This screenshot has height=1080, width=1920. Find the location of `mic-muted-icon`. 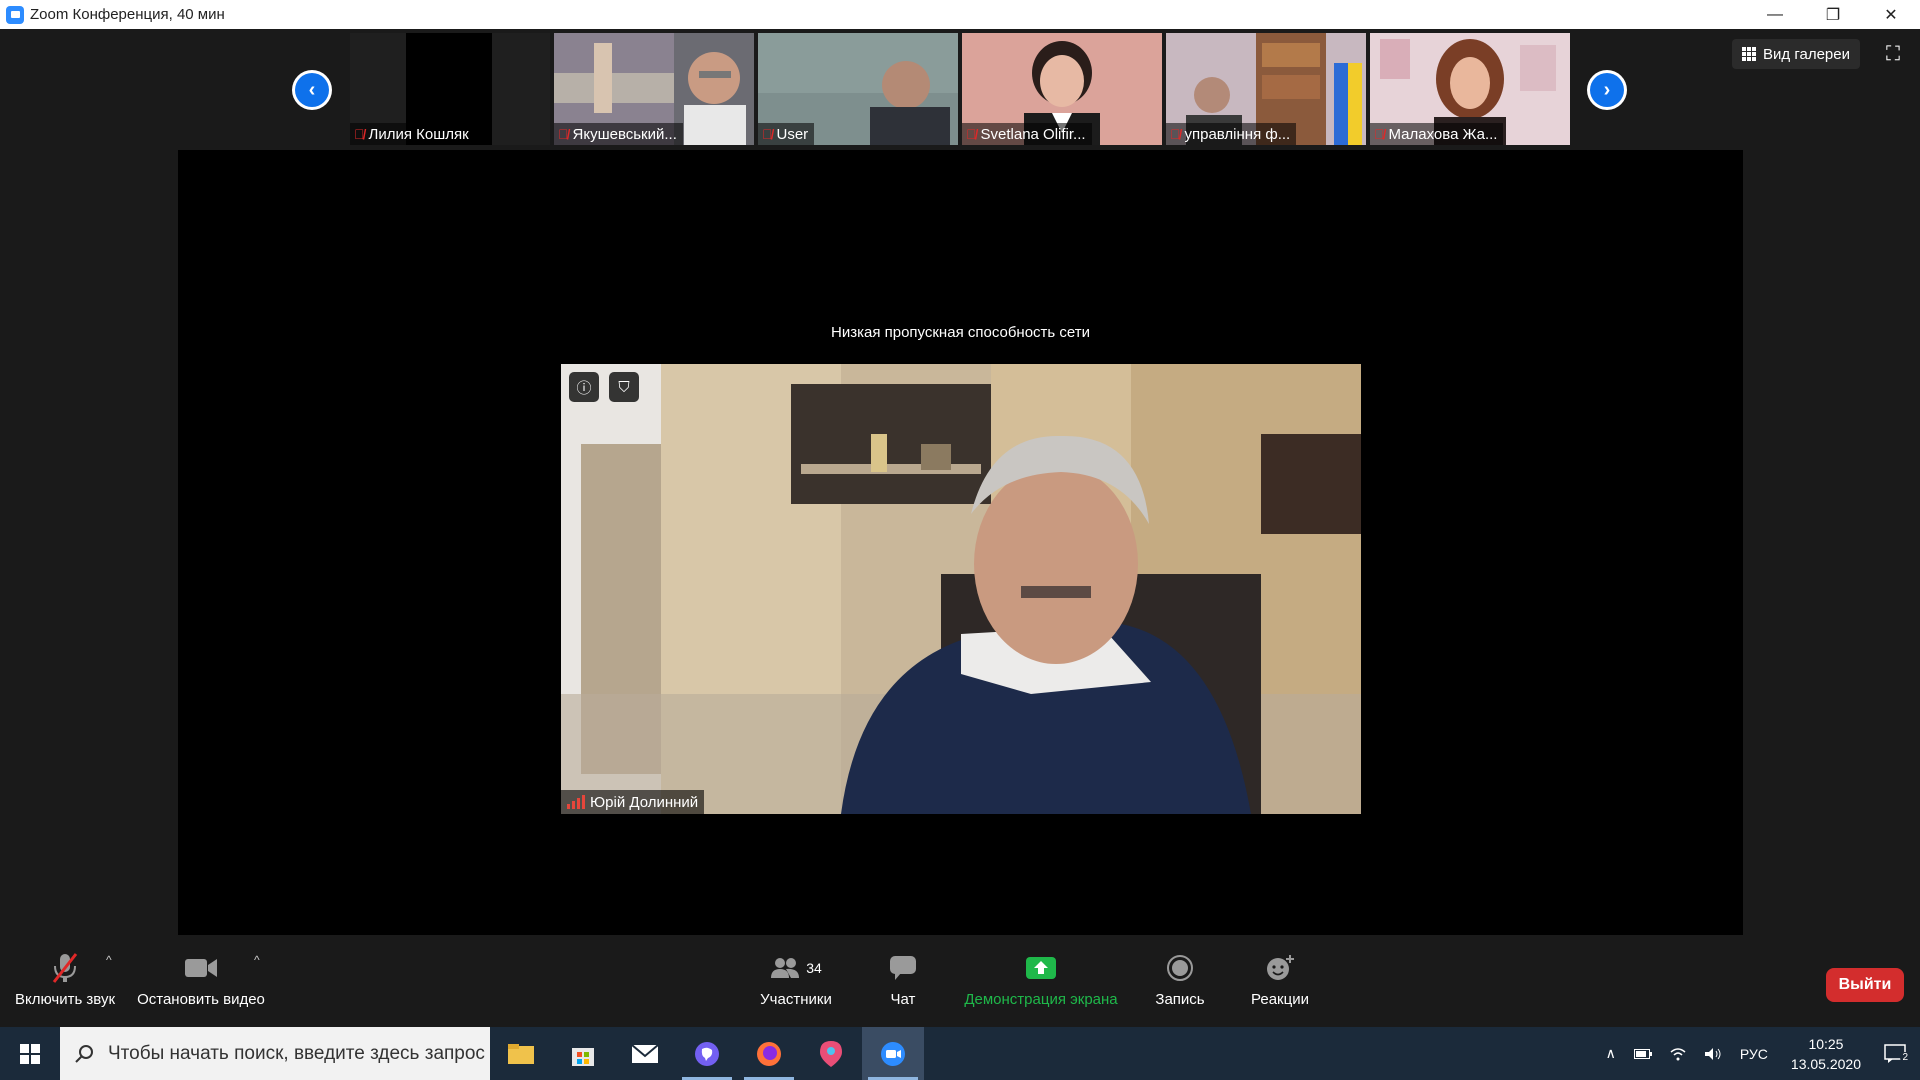

mic-muted-icon is located at coordinates (65, 968).